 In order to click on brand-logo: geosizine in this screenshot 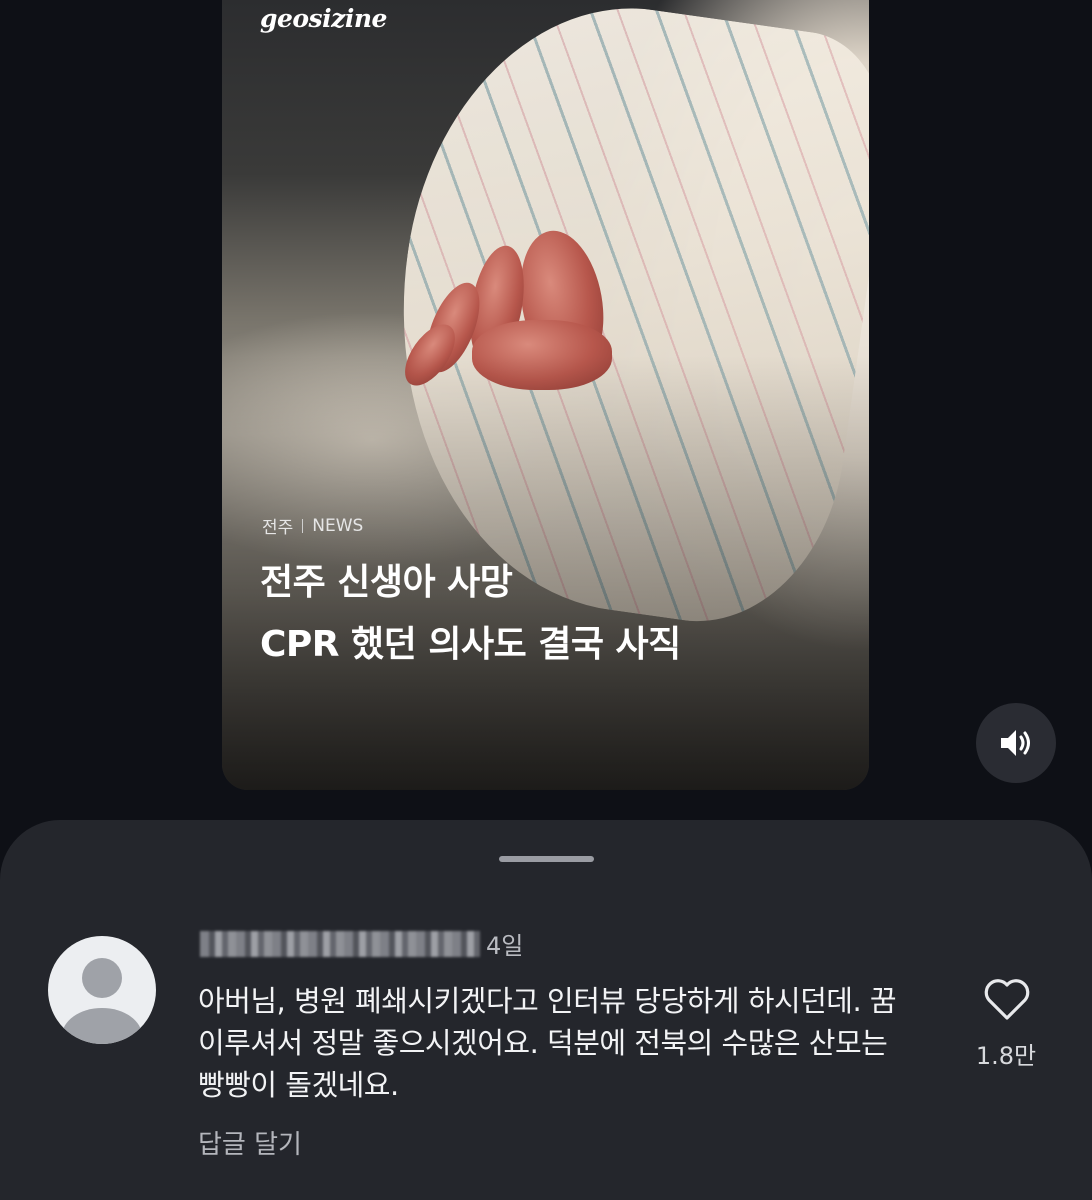, I will do `click(323, 18)`.